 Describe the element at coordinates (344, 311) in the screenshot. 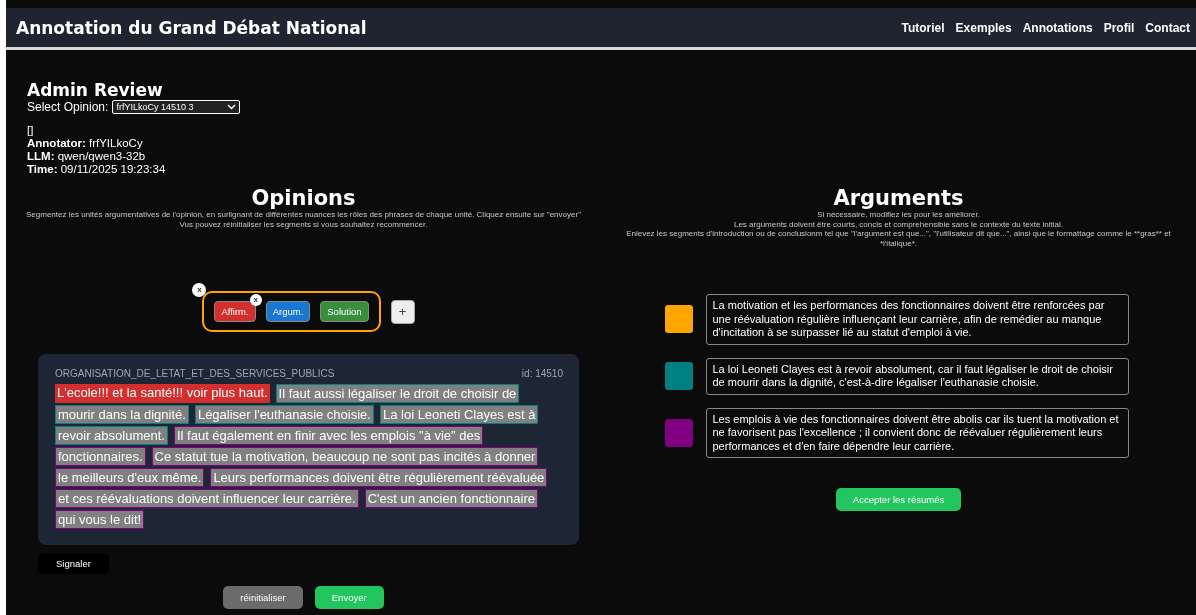

I see `role-chip: Solution` at that location.